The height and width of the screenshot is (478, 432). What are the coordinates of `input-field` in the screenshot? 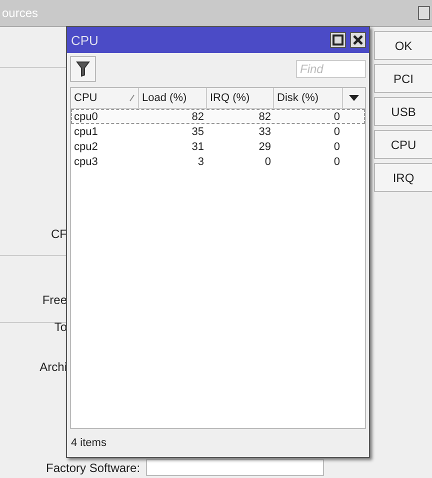 It's located at (235, 467).